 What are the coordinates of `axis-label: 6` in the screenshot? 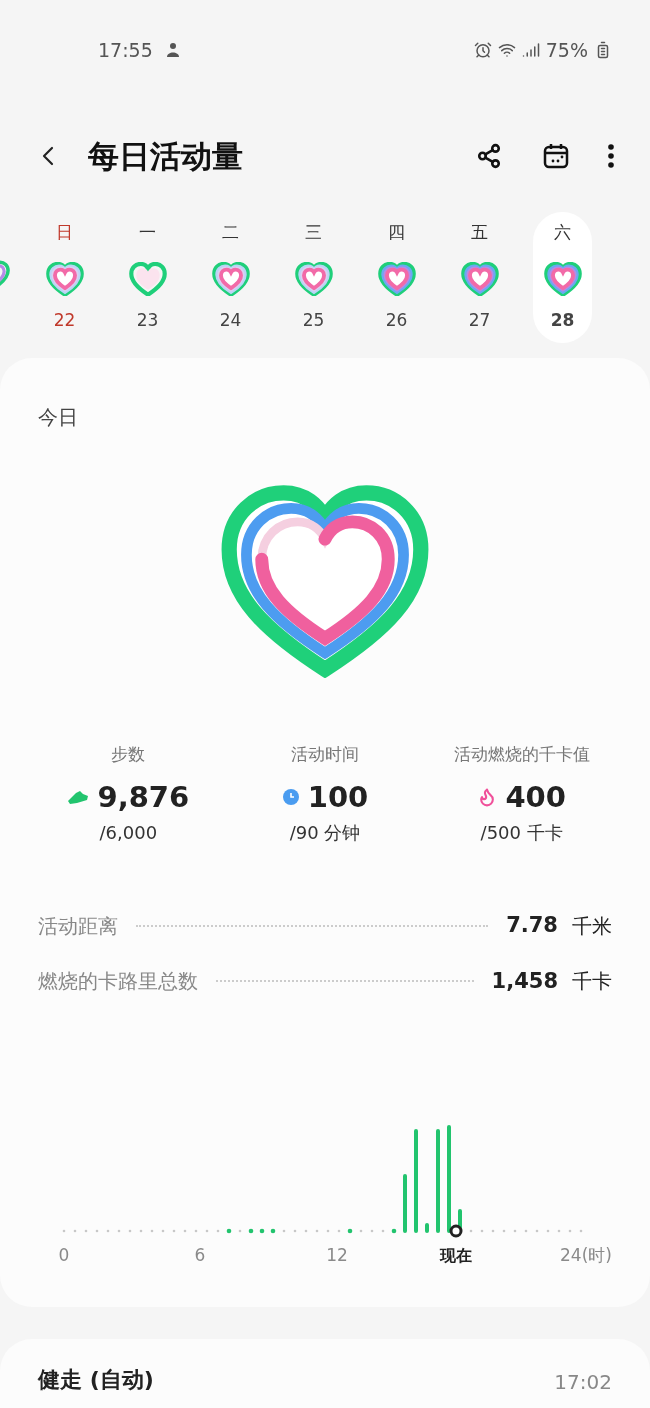 It's located at (200, 1255).